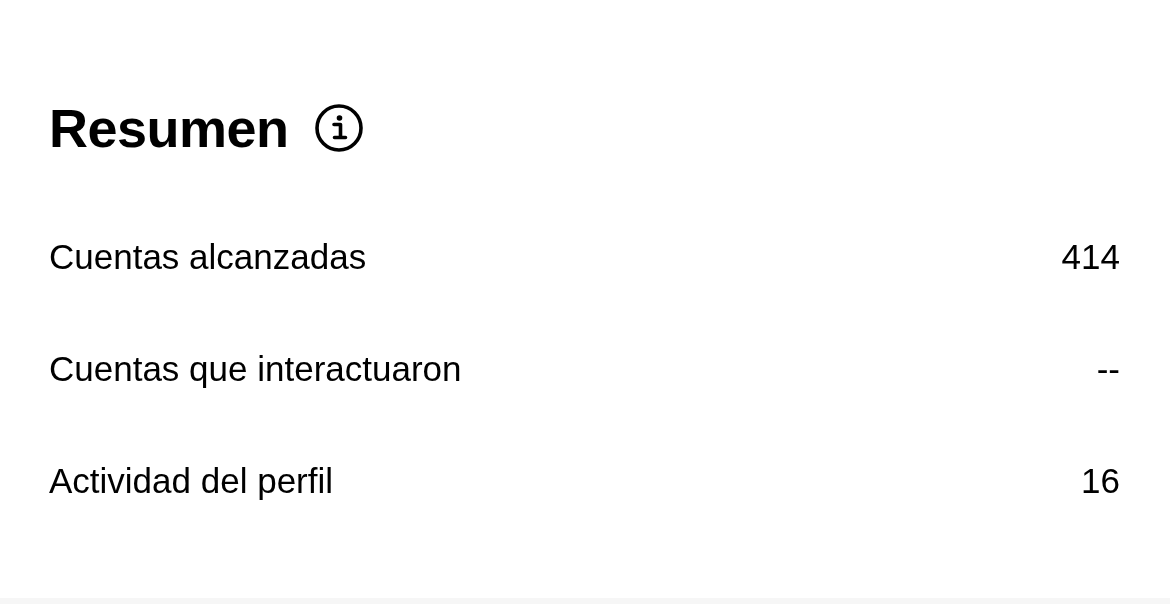 Image resolution: width=1170 pixels, height=604 pixels. What do you see at coordinates (191, 480) in the screenshot?
I see `metric-label: Actividad del perfil` at bounding box center [191, 480].